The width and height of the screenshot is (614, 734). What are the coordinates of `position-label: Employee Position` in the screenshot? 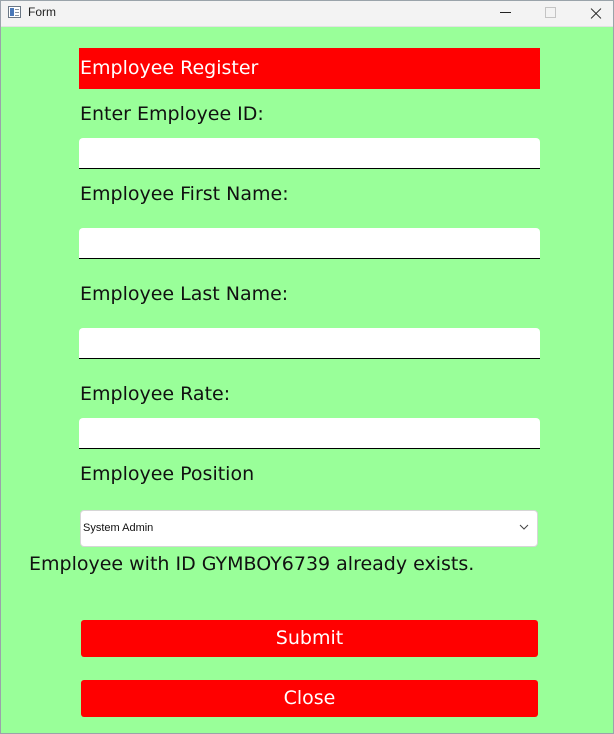 It's located at (167, 474).